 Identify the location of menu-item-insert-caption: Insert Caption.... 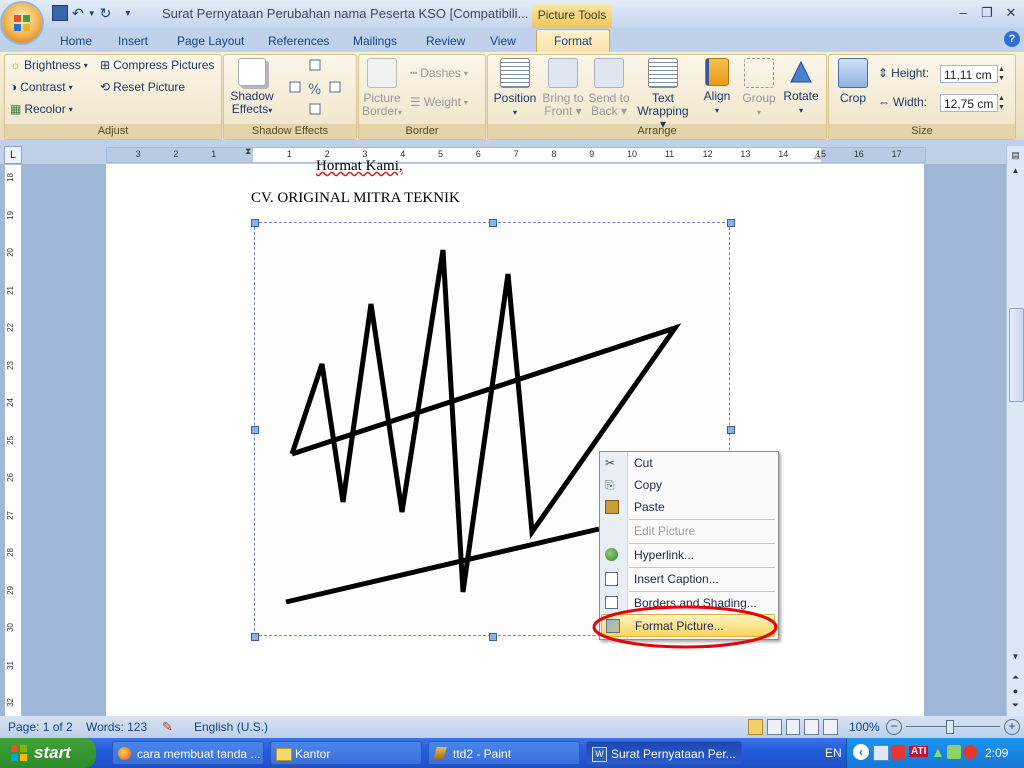
(688, 579).